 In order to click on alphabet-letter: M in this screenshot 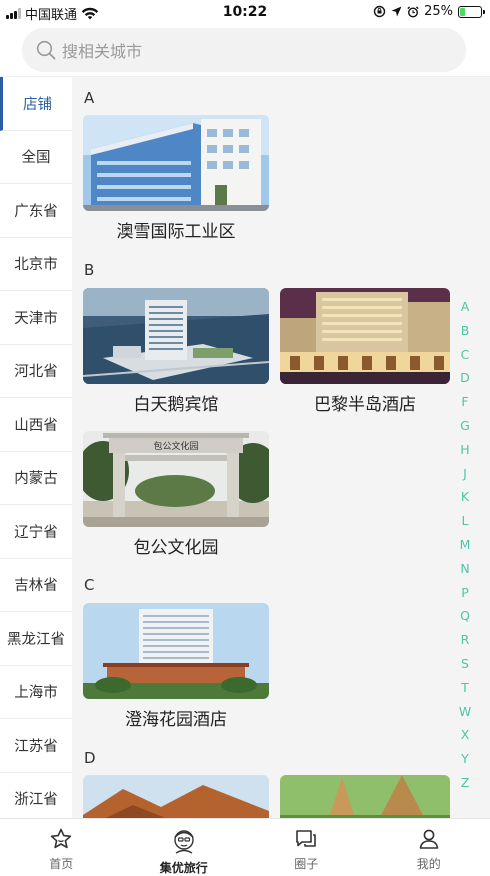, I will do `click(465, 545)`.